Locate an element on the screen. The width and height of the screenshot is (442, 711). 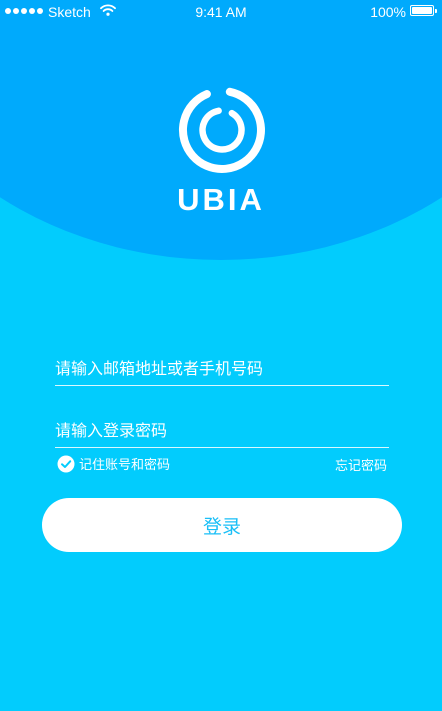
account-input is located at coordinates (222, 368).